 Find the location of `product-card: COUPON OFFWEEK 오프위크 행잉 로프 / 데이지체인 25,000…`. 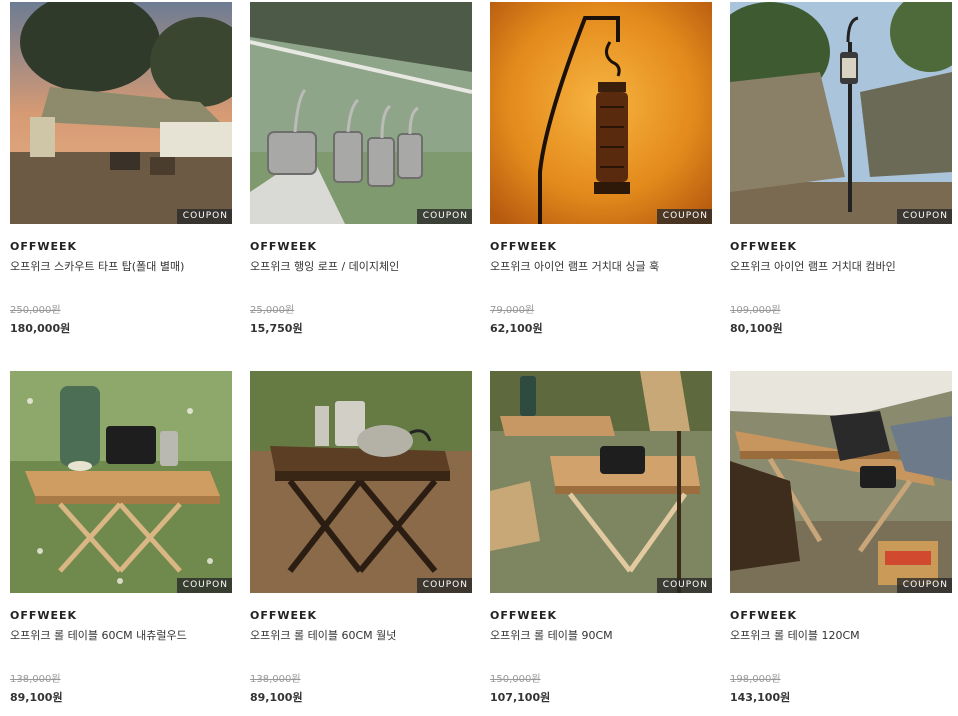

product-card: COUPON OFFWEEK 오프위크 행잉 로프 / 데이지체인 25,000… is located at coordinates (361, 168).